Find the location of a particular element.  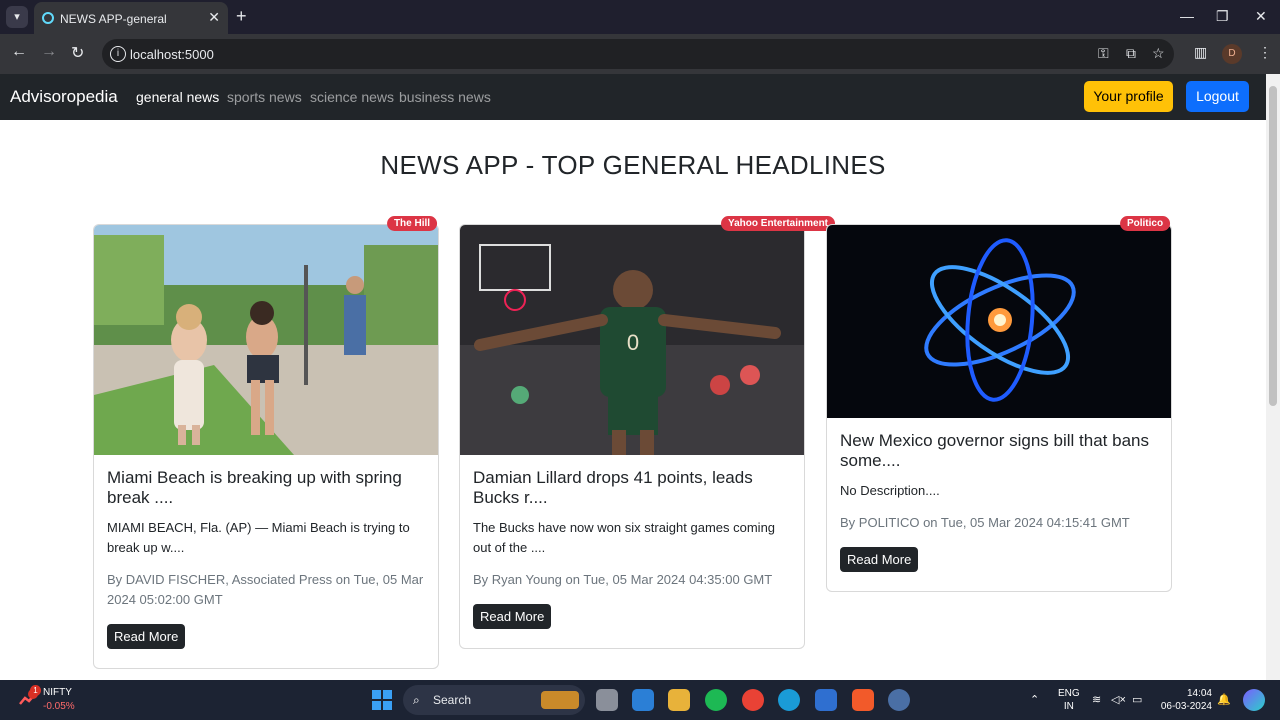

brave-icon is located at coordinates (863, 700).